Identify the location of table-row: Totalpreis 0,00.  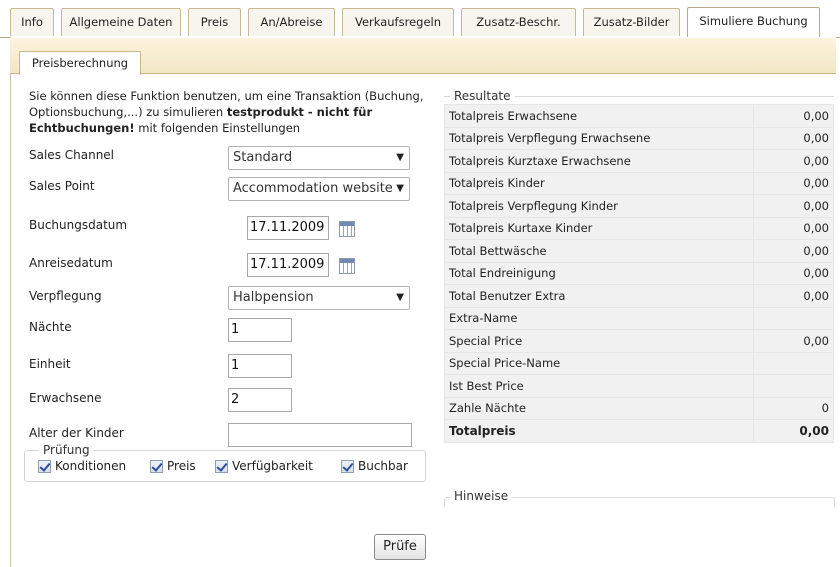
(639, 431).